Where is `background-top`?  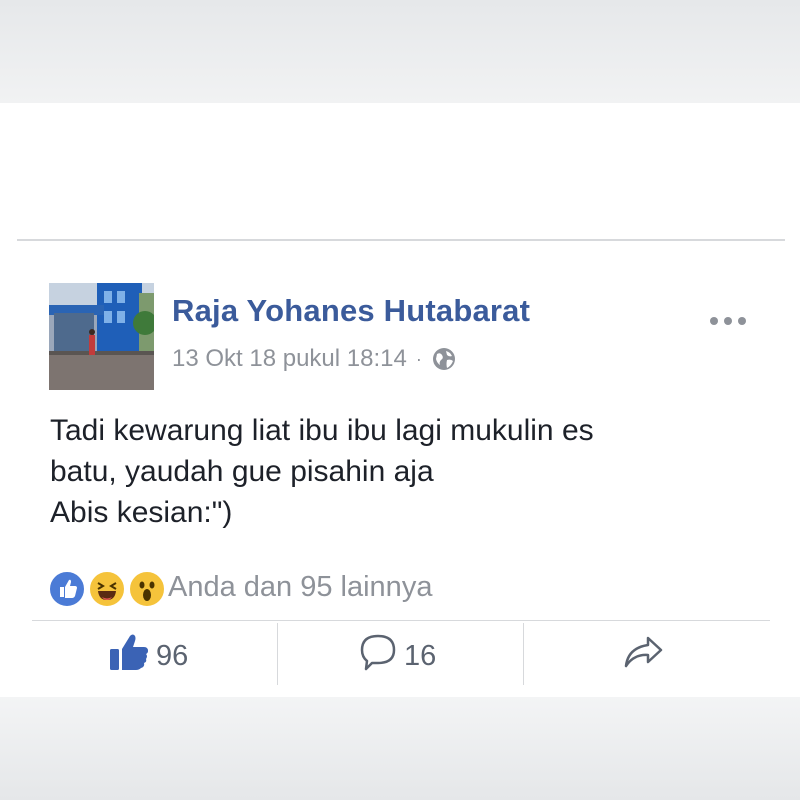 background-top is located at coordinates (400, 51).